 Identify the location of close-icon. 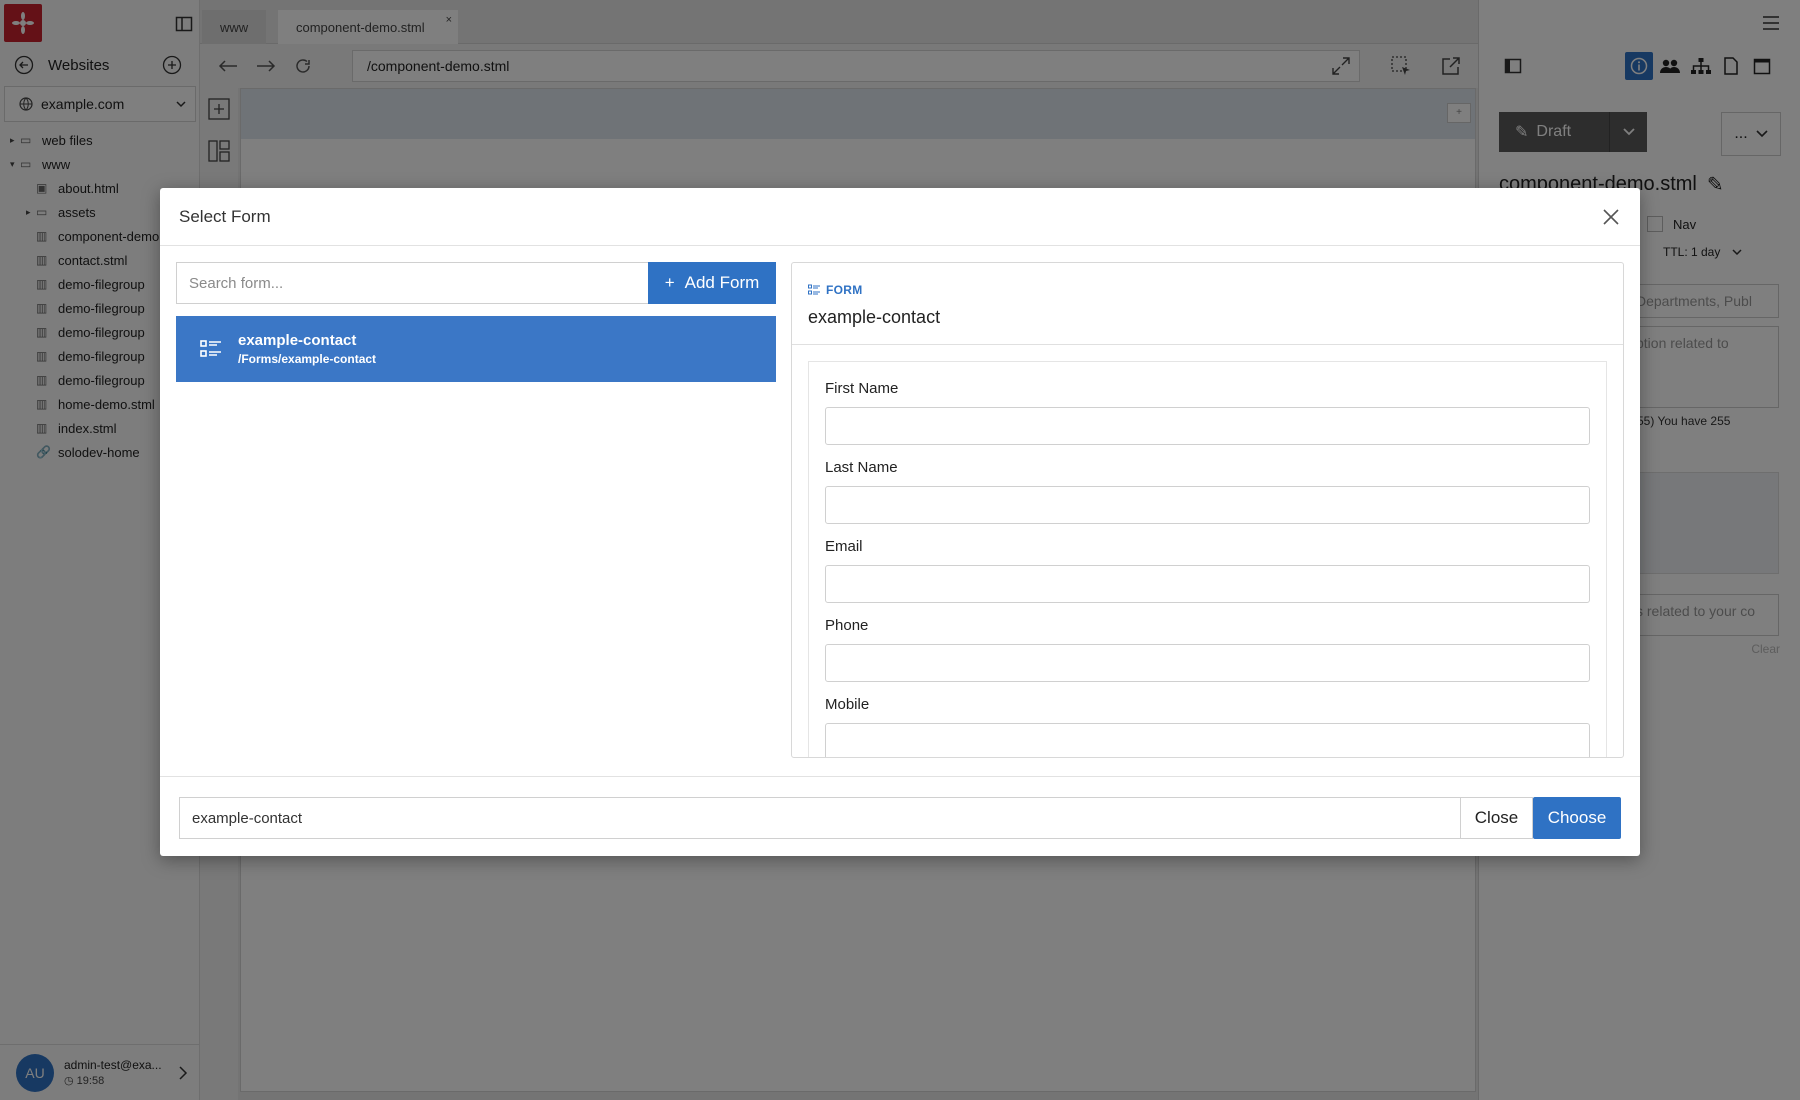
(1611, 217).